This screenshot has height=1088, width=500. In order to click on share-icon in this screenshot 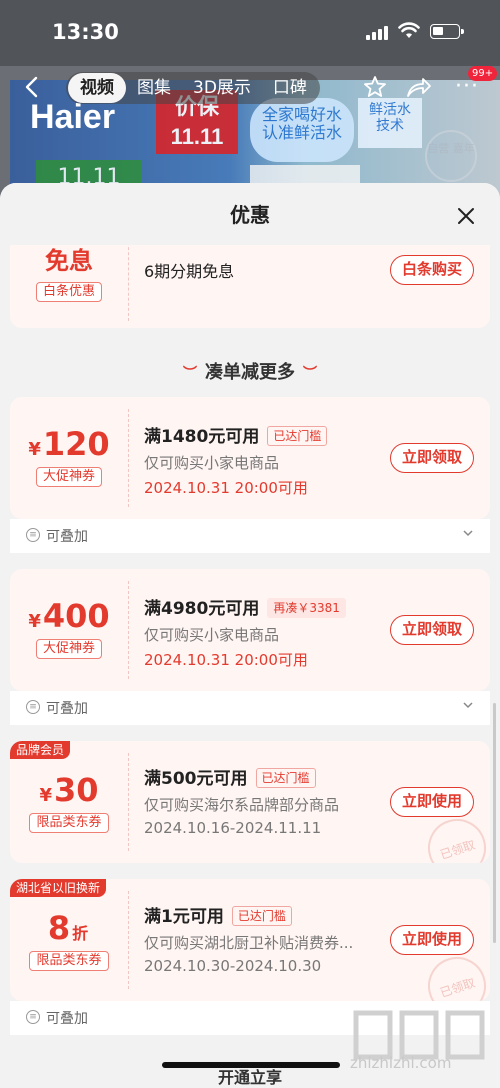, I will do `click(418, 87)`.